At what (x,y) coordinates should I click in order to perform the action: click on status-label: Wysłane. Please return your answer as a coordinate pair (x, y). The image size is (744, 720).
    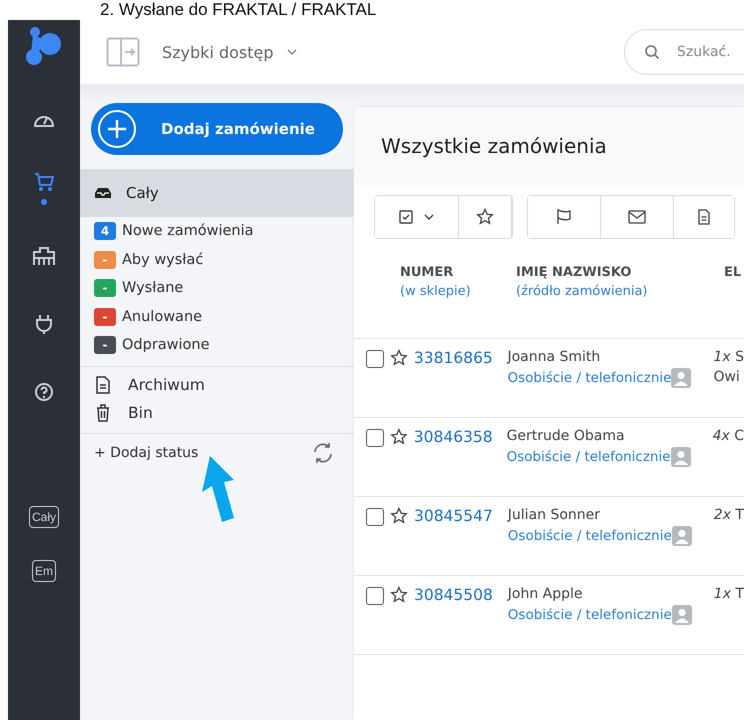
    Looking at the image, I should click on (153, 288).